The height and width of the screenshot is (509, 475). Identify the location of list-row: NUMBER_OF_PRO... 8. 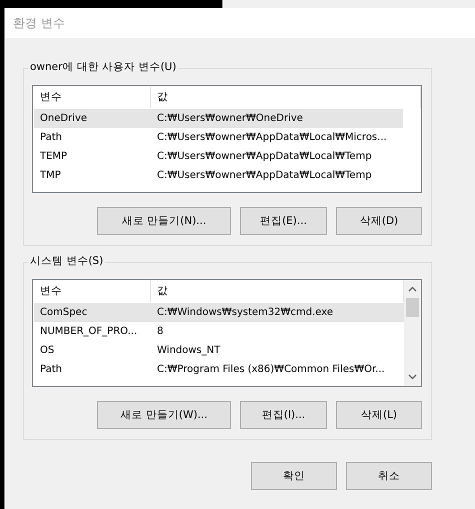
(219, 331).